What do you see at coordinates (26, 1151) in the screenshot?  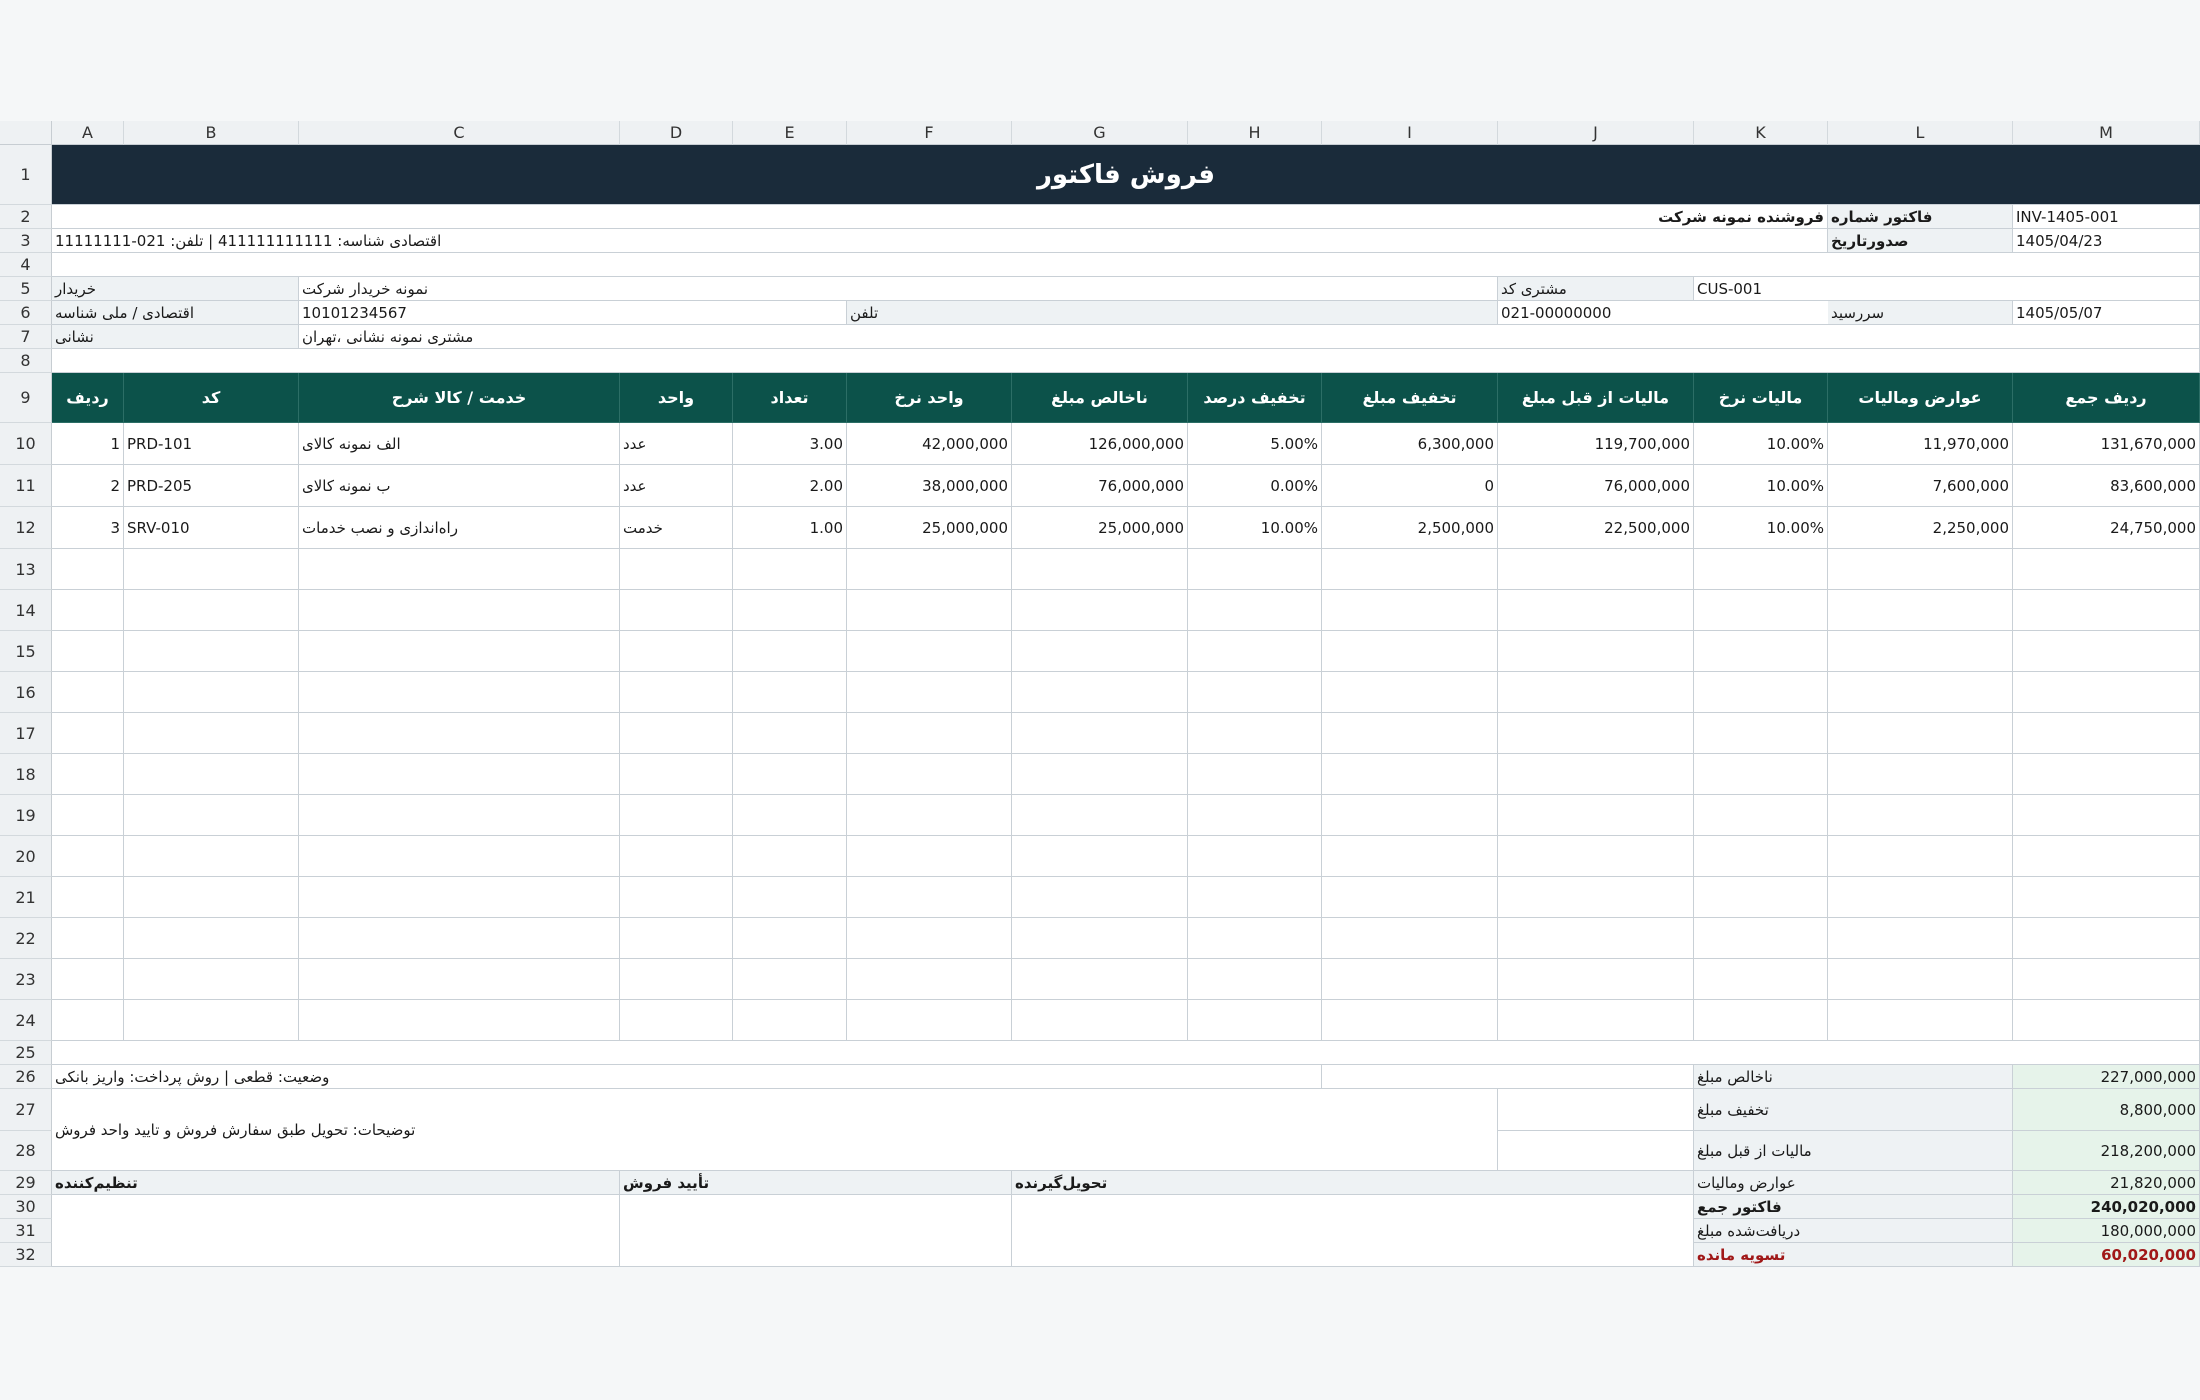 I see `row-header-28: 28` at bounding box center [26, 1151].